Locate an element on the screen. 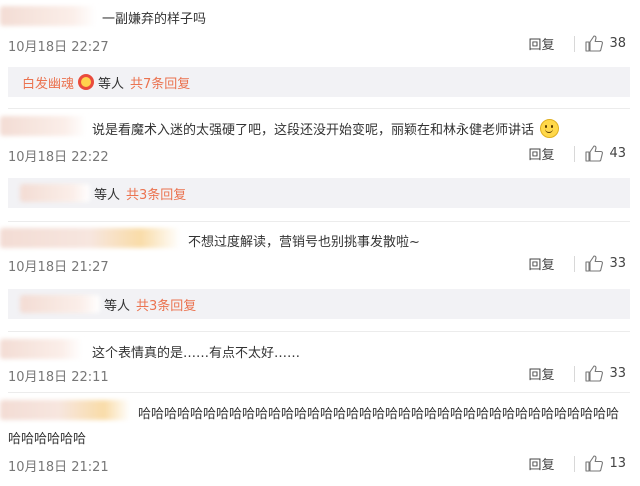 Image resolution: width=640 pixels, height=486 pixels. view-replies-link: 共7条回复 is located at coordinates (160, 82).